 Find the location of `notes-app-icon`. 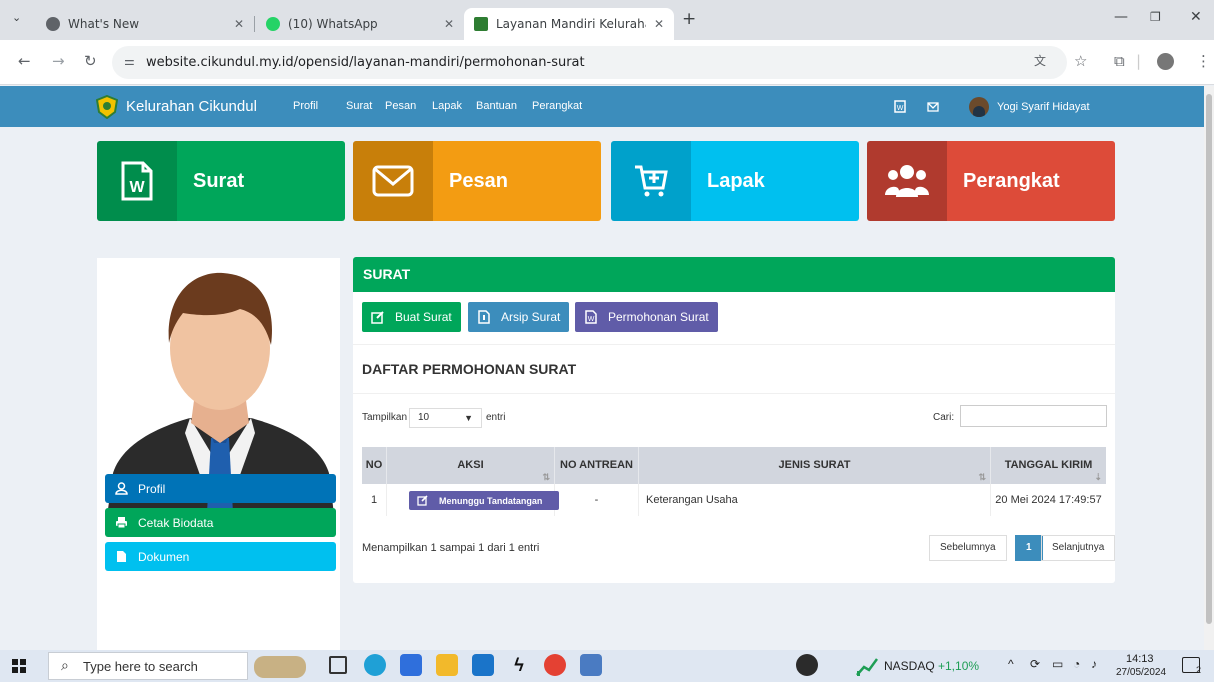

notes-app-icon is located at coordinates (591, 665).